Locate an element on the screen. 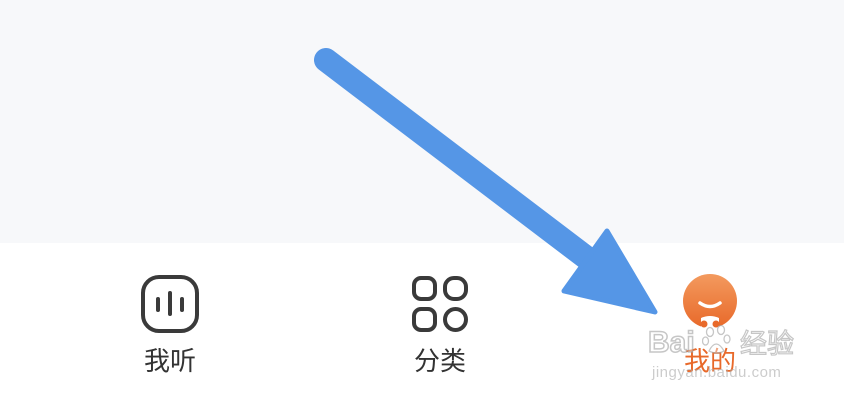  listen-icon is located at coordinates (170, 304).